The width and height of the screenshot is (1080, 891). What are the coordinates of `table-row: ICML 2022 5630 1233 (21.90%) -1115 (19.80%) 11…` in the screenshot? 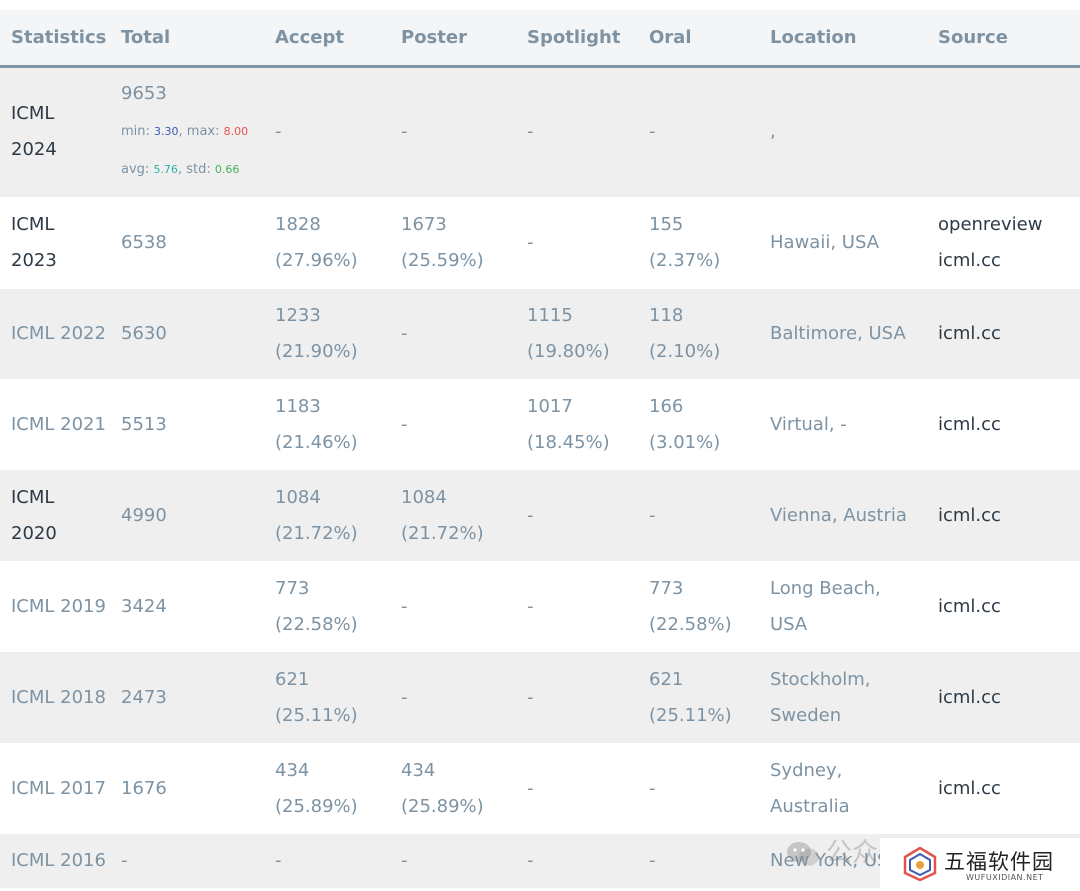 It's located at (540, 334).